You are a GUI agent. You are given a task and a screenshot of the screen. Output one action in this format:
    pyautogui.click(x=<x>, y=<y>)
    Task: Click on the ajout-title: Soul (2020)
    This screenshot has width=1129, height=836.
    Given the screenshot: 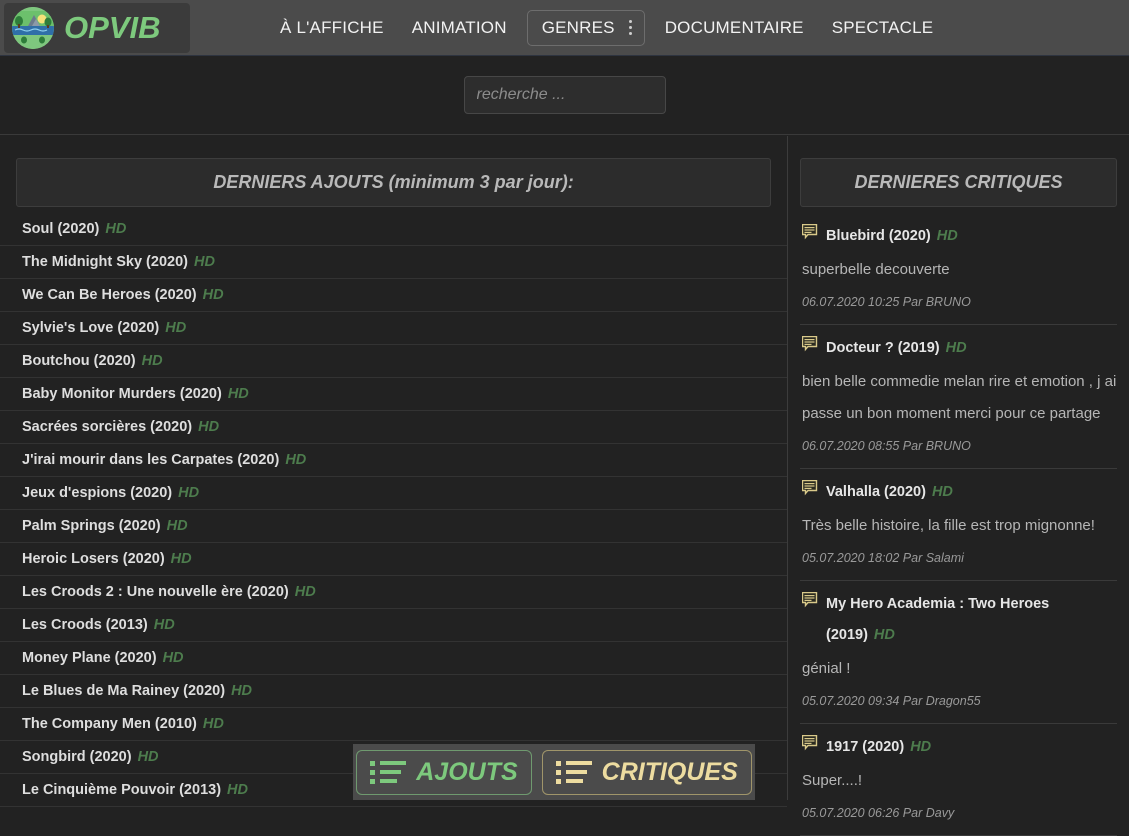 What is the action you would take?
    pyautogui.click(x=60, y=229)
    